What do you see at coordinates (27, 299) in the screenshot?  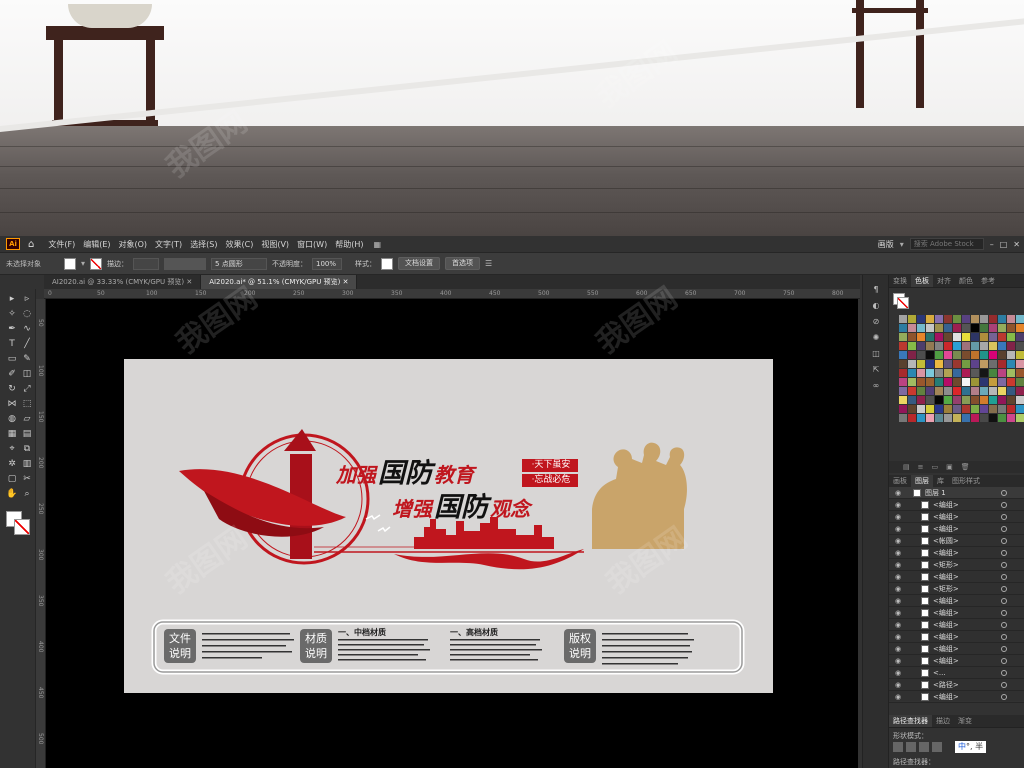 I see `direct-selection-icon: ▹` at bounding box center [27, 299].